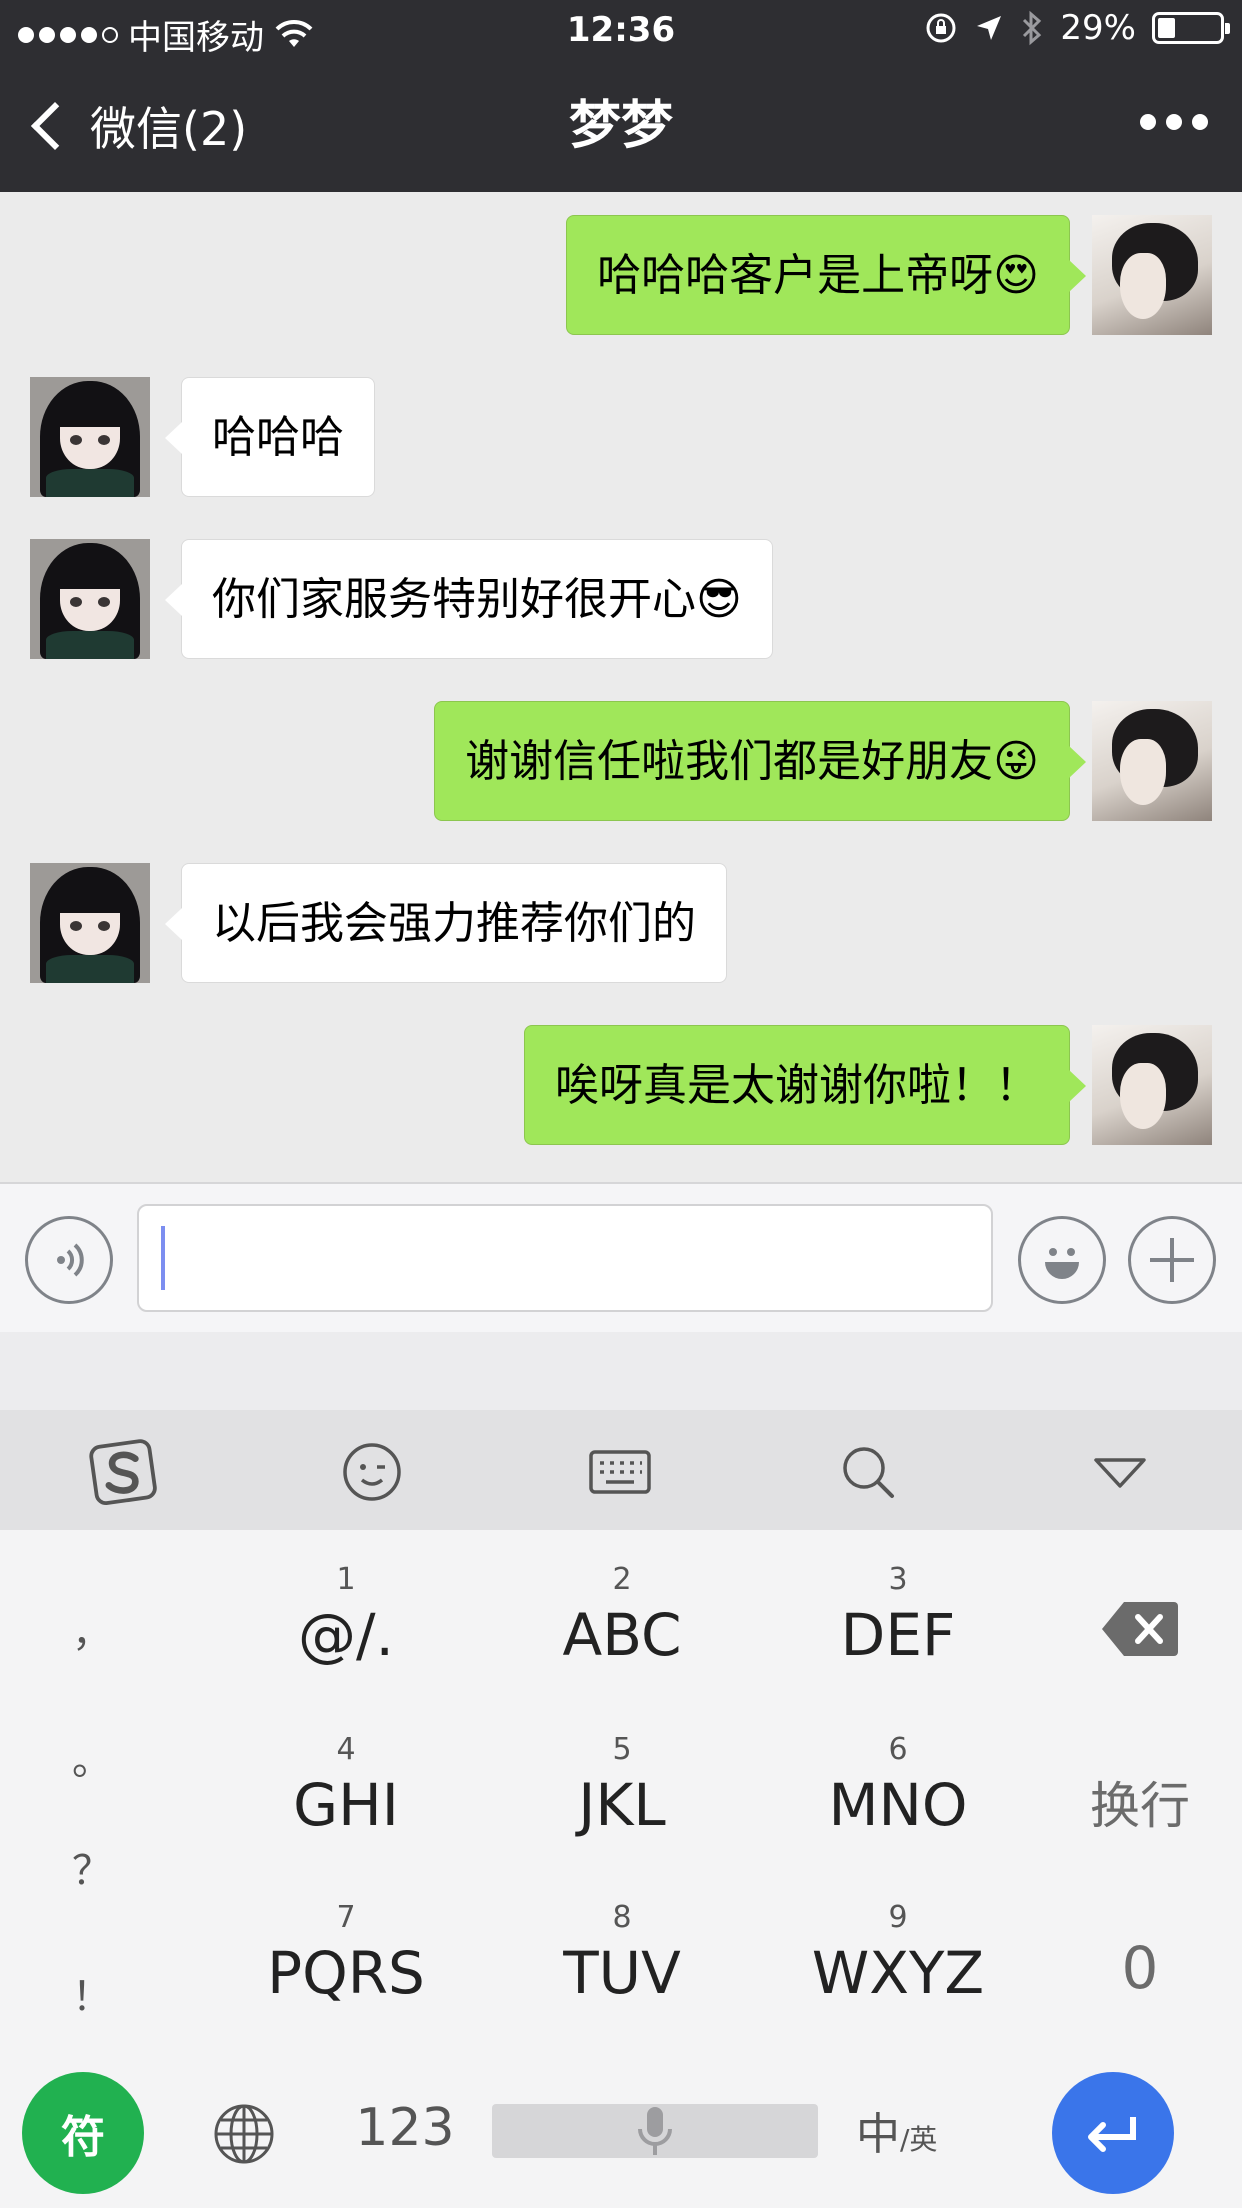  I want to click on key-number: 6, so click(898, 1749).